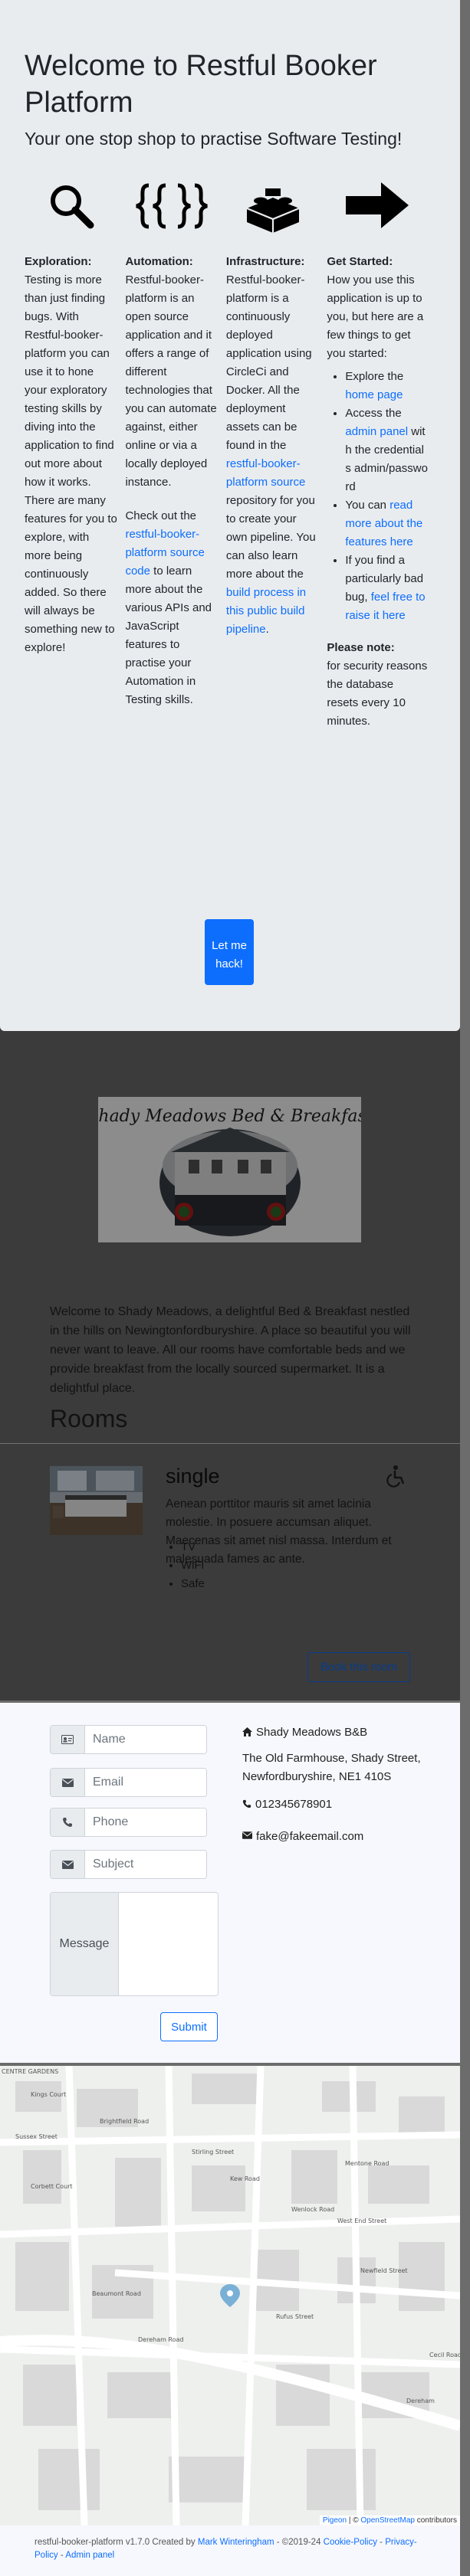 This screenshot has height=2576, width=470. I want to click on automation-heading: Automation:, so click(159, 261).